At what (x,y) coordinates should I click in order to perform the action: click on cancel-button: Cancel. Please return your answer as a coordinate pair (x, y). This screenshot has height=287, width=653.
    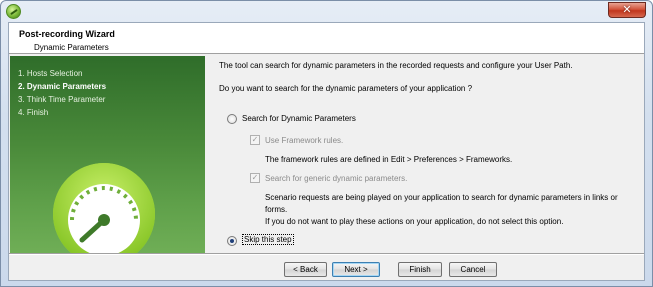
    Looking at the image, I should click on (473, 269).